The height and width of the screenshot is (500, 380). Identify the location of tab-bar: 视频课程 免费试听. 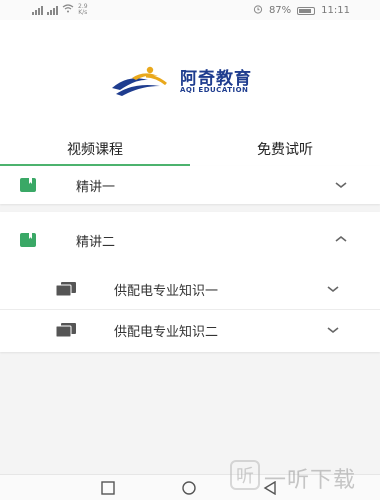
(190, 149).